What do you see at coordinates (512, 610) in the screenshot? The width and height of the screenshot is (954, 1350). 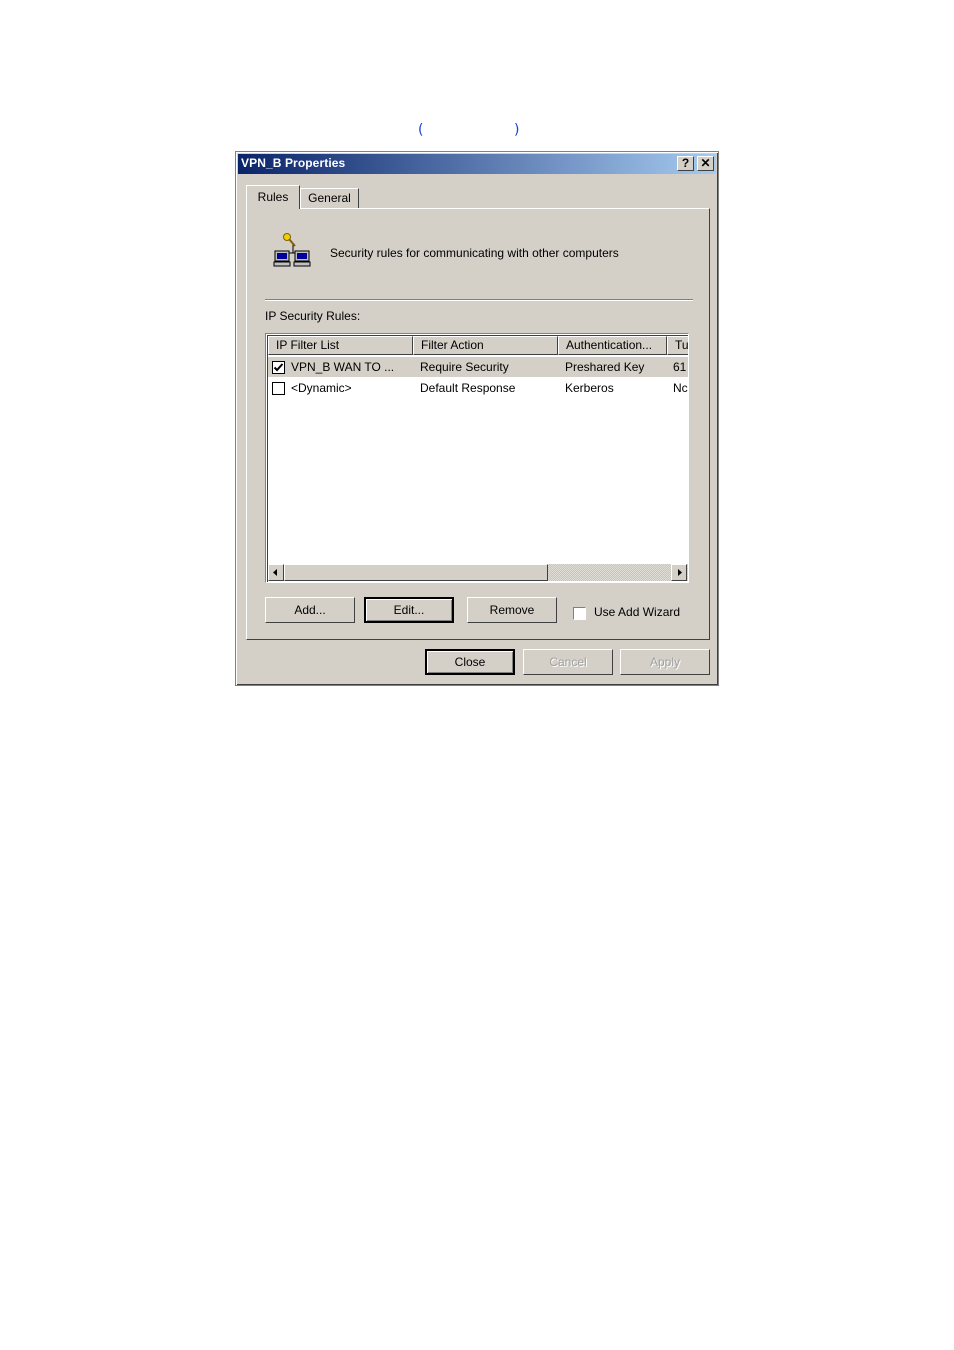 I see `remove-button: Remove` at bounding box center [512, 610].